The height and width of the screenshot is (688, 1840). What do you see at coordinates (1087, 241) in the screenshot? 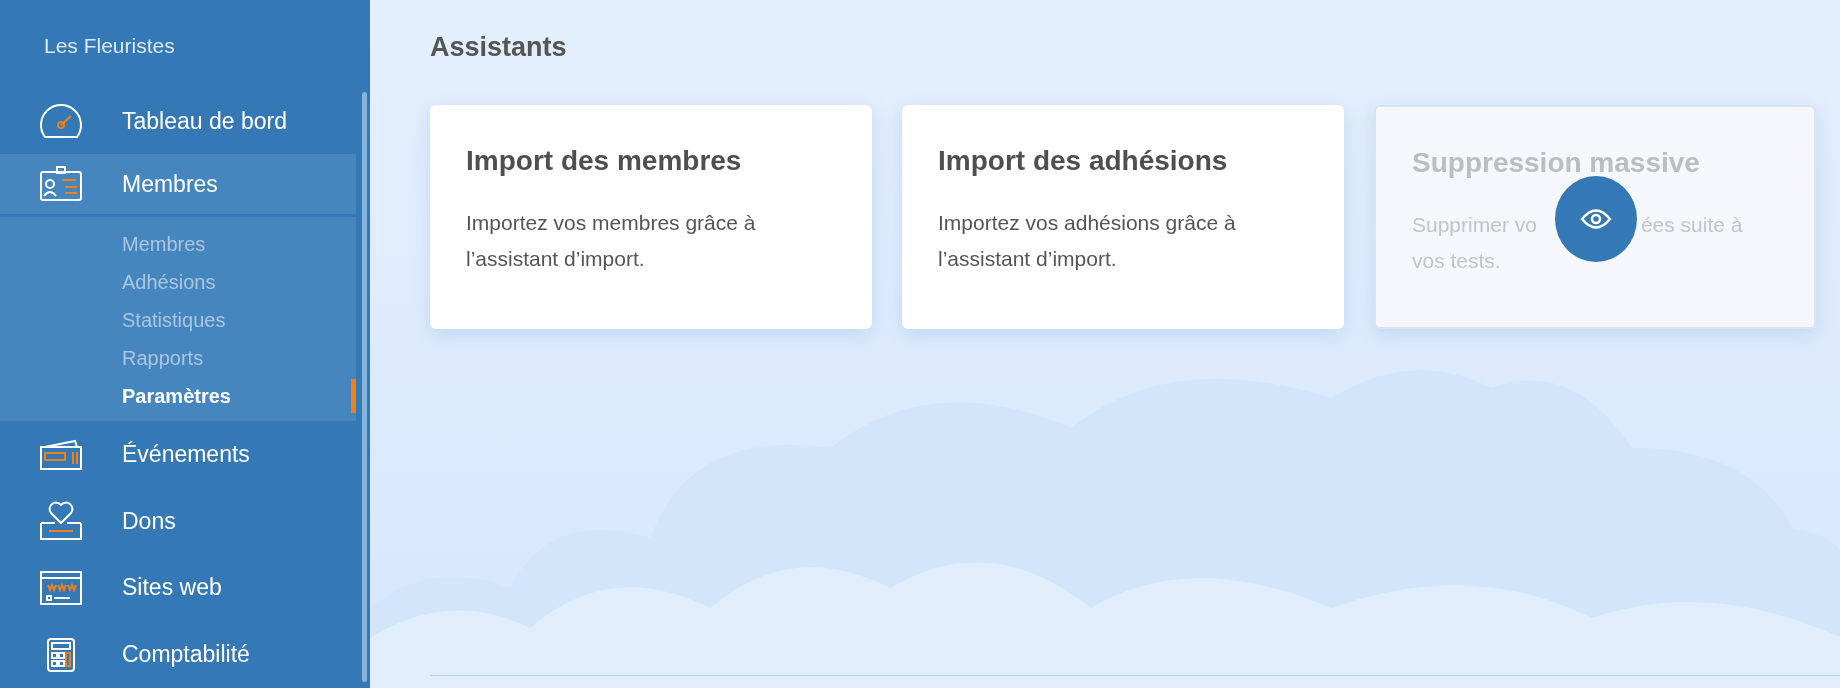
I see `card-description: Importez vos adhésions grâce à l’assistant d’import.` at bounding box center [1087, 241].